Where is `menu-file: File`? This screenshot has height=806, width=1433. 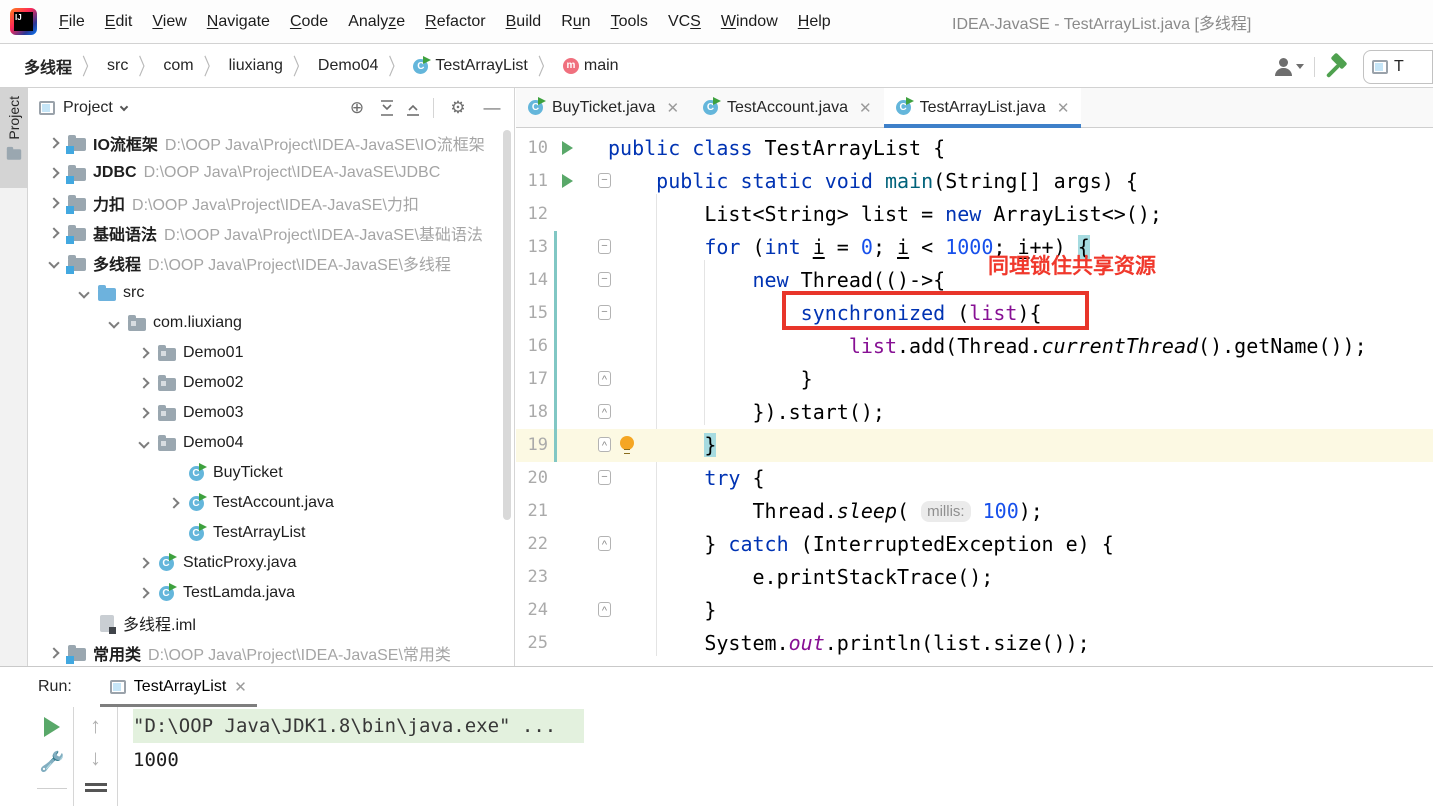
menu-file: File is located at coordinates (72, 22).